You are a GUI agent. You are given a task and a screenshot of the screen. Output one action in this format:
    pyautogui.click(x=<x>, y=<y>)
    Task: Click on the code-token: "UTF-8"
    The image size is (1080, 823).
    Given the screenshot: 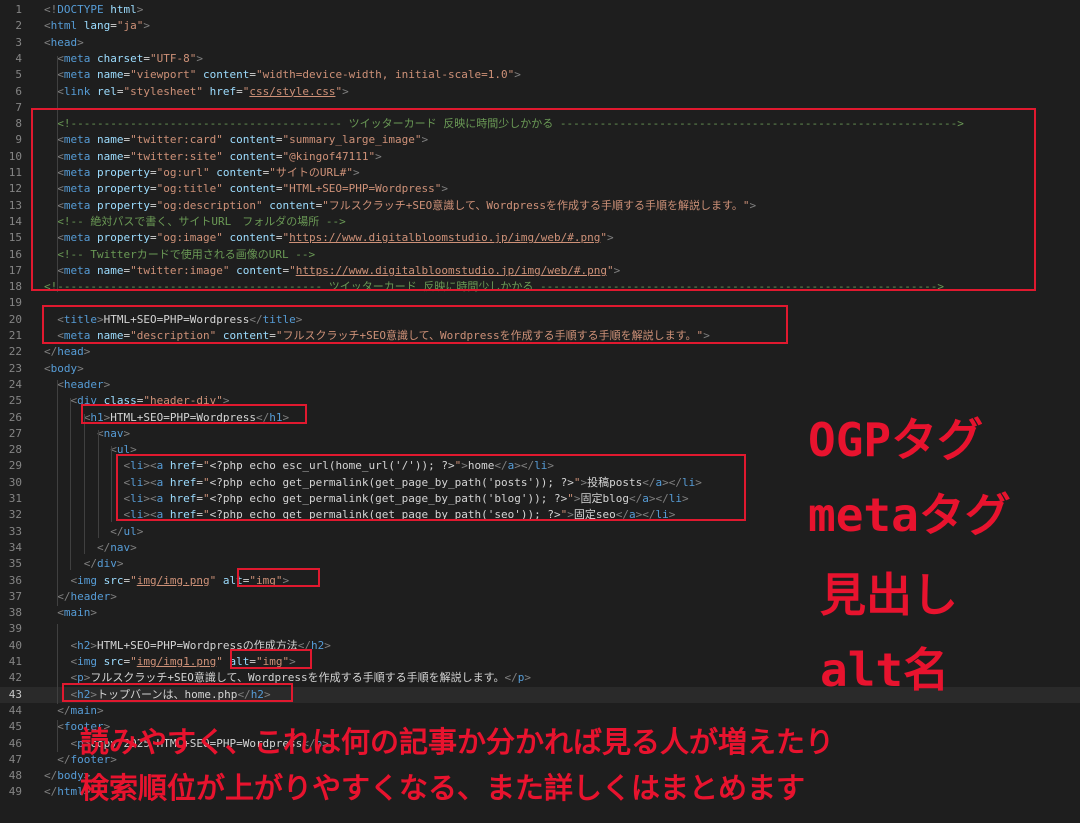 What is the action you would take?
    pyautogui.click(x=173, y=58)
    